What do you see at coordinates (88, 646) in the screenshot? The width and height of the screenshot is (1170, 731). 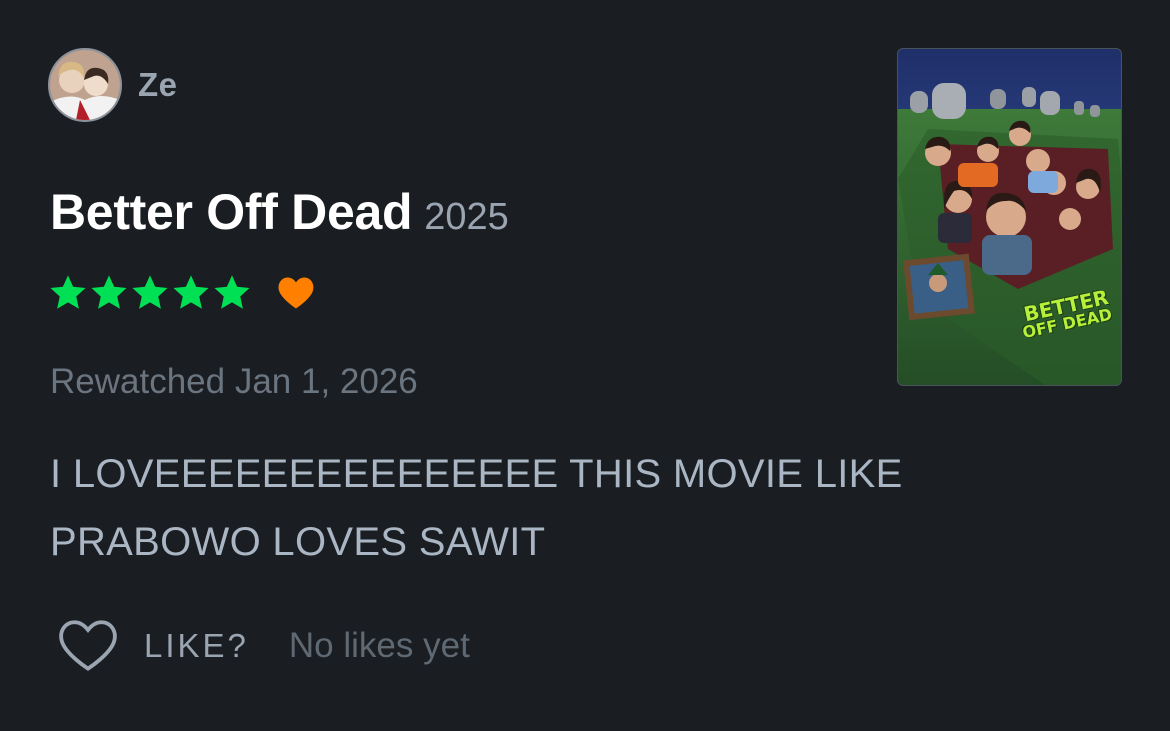 I see `heart-outline-icon` at bounding box center [88, 646].